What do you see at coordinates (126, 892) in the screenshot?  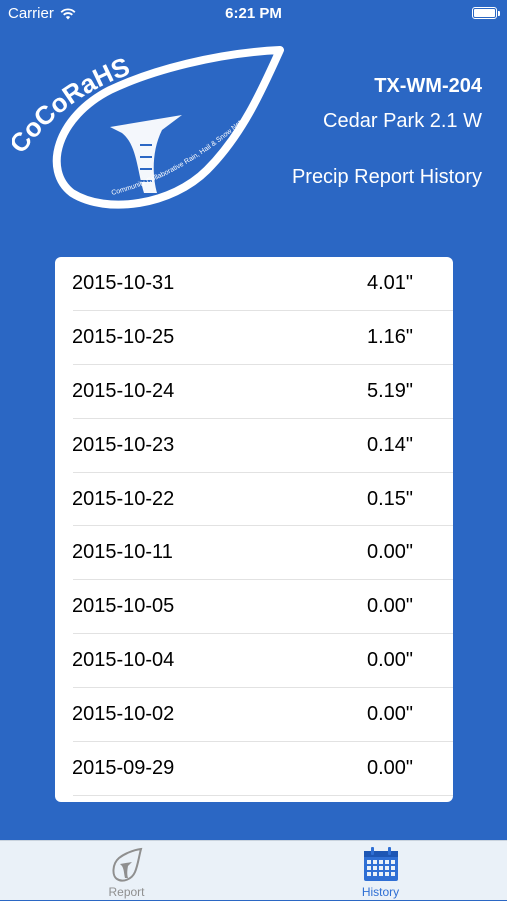 I see `tab-report-label: Report` at bounding box center [126, 892].